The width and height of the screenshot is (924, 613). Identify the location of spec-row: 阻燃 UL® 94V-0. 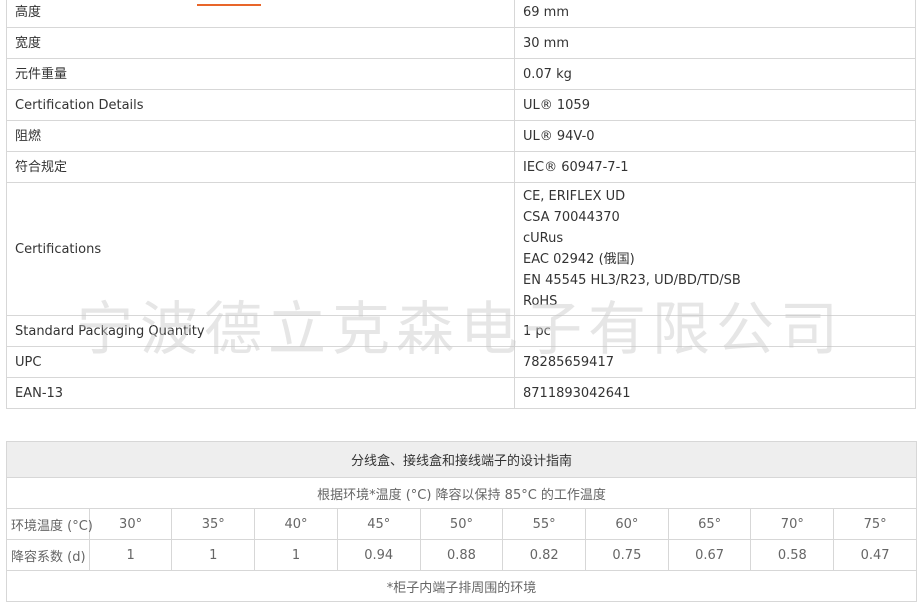
(461, 136).